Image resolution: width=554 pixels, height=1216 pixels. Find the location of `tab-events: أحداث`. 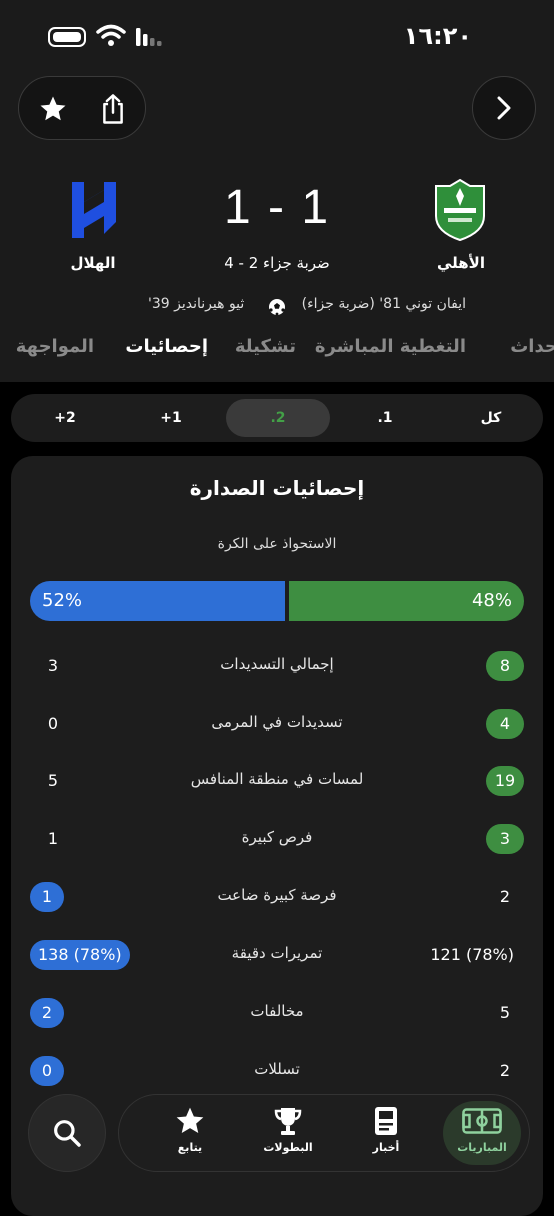

tab-events: أحداث is located at coordinates (532, 346).